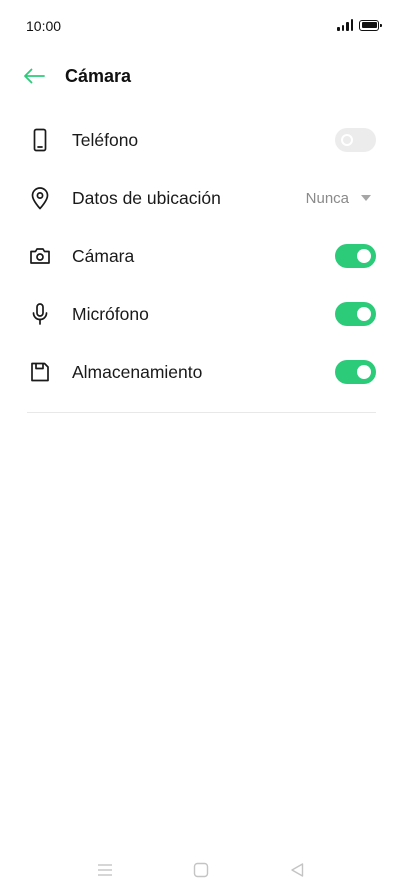 The image size is (403, 896). Describe the element at coordinates (370, 25) in the screenshot. I see `battery-icon` at that location.